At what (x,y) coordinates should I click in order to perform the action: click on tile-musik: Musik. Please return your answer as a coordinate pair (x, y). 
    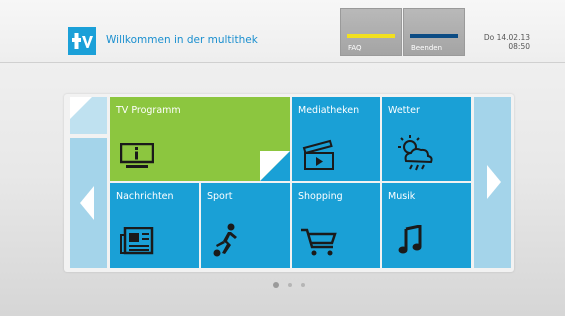
    Looking at the image, I should click on (426, 225).